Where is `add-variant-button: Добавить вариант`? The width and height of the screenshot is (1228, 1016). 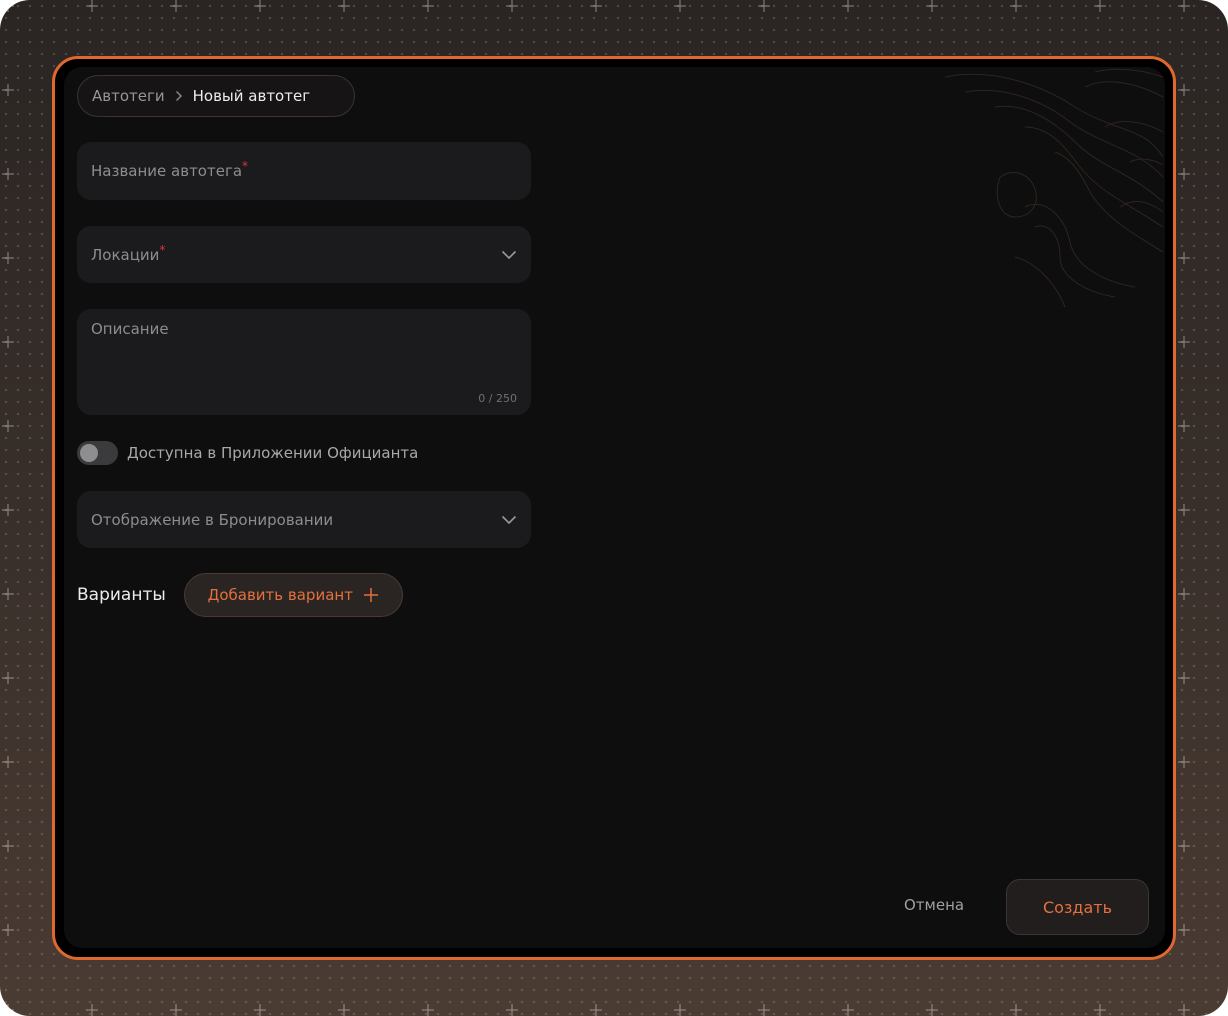 add-variant-button: Добавить вариант is located at coordinates (293, 595).